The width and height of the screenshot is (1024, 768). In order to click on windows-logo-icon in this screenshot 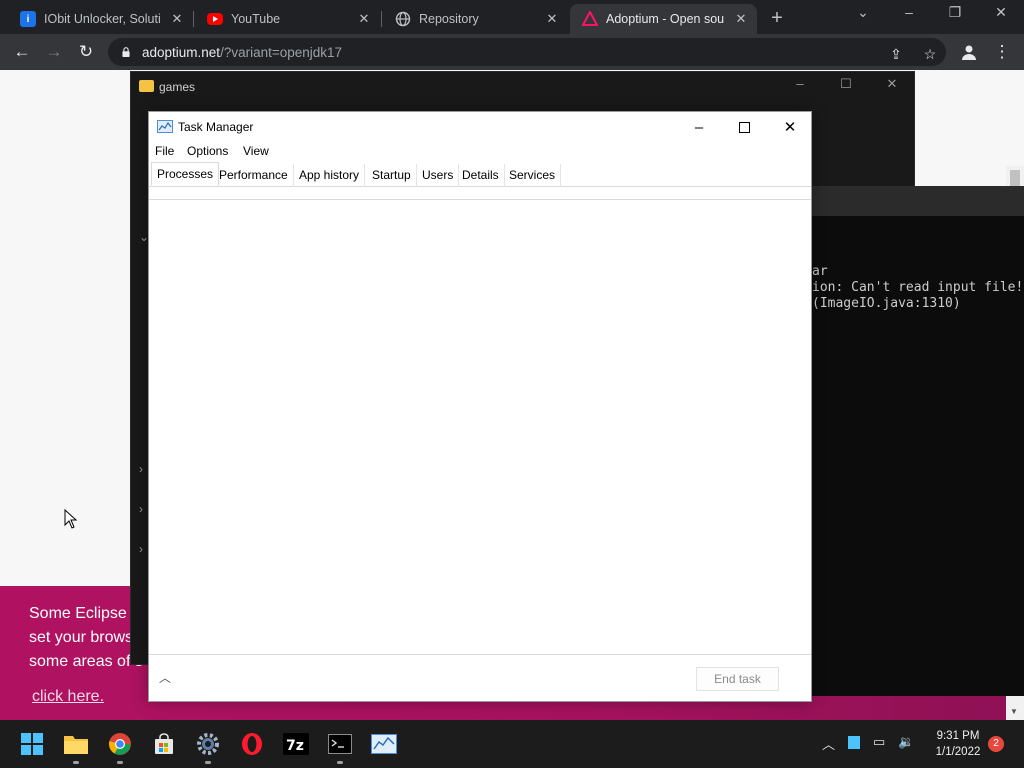, I will do `click(32, 744)`.